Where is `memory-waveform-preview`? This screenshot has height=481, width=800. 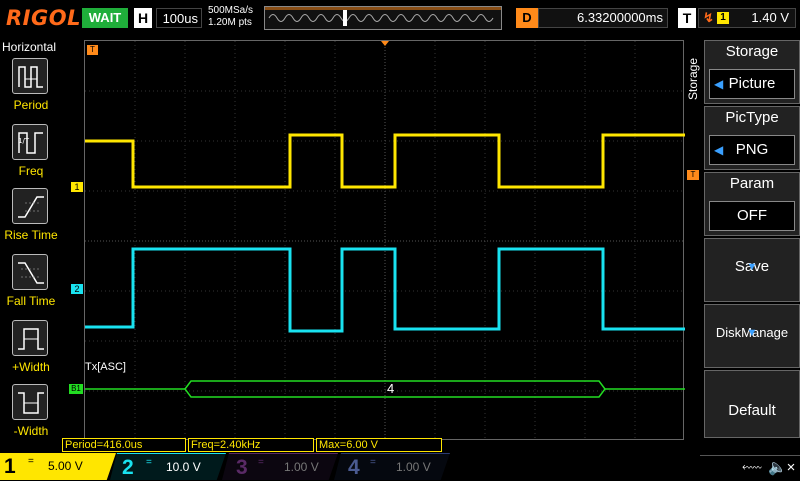 memory-waveform-preview is located at coordinates (383, 14).